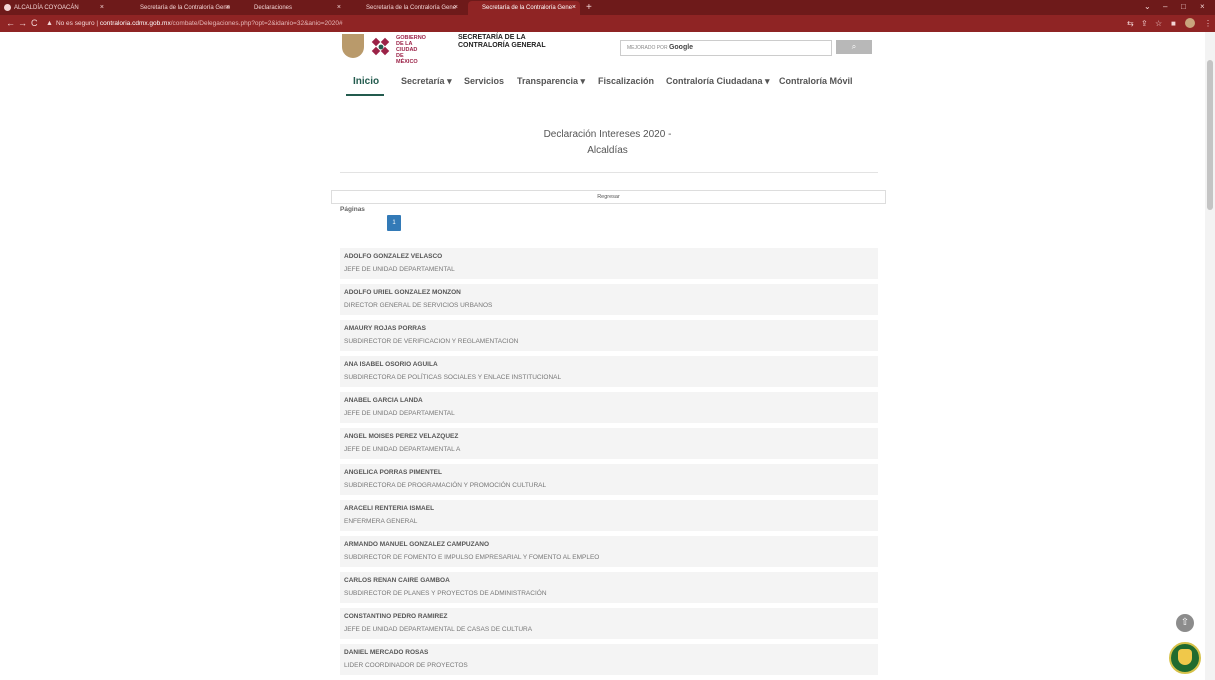 This screenshot has height=680, width=1215. I want to click on warning-icon: ▲, so click(49, 23).